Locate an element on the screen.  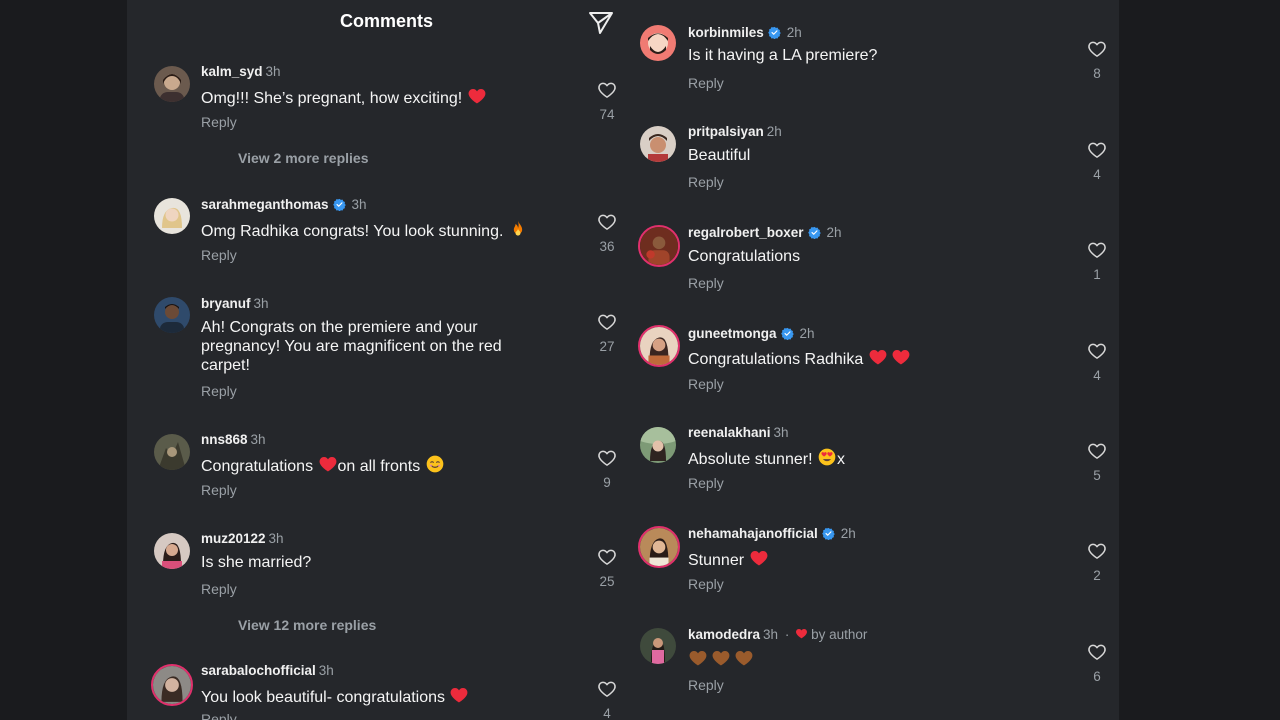
username: nns868 is located at coordinates (224, 439).